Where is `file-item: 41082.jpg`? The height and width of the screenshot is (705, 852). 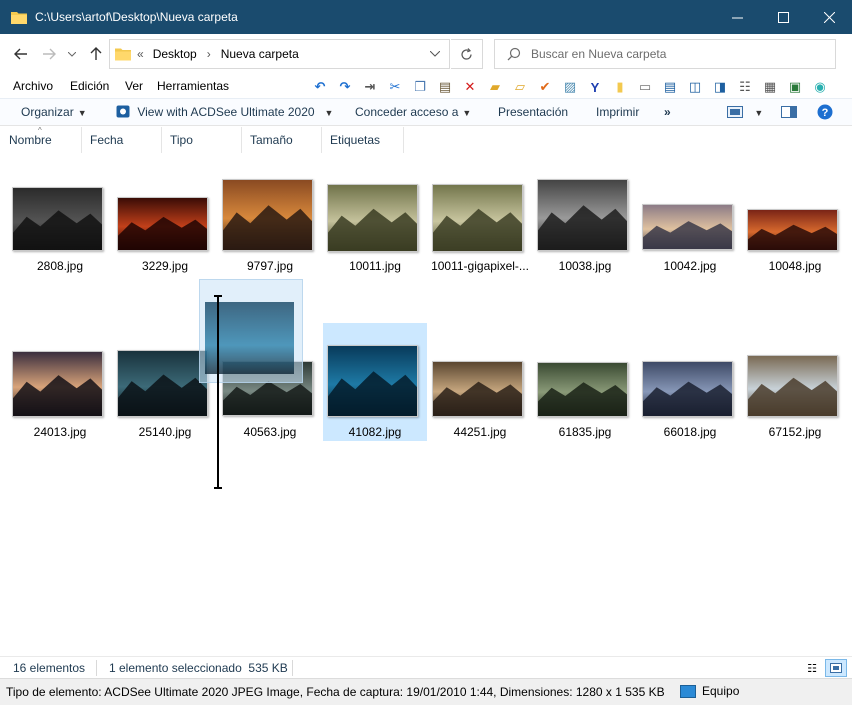 file-item: 41082.jpg is located at coordinates (375, 382).